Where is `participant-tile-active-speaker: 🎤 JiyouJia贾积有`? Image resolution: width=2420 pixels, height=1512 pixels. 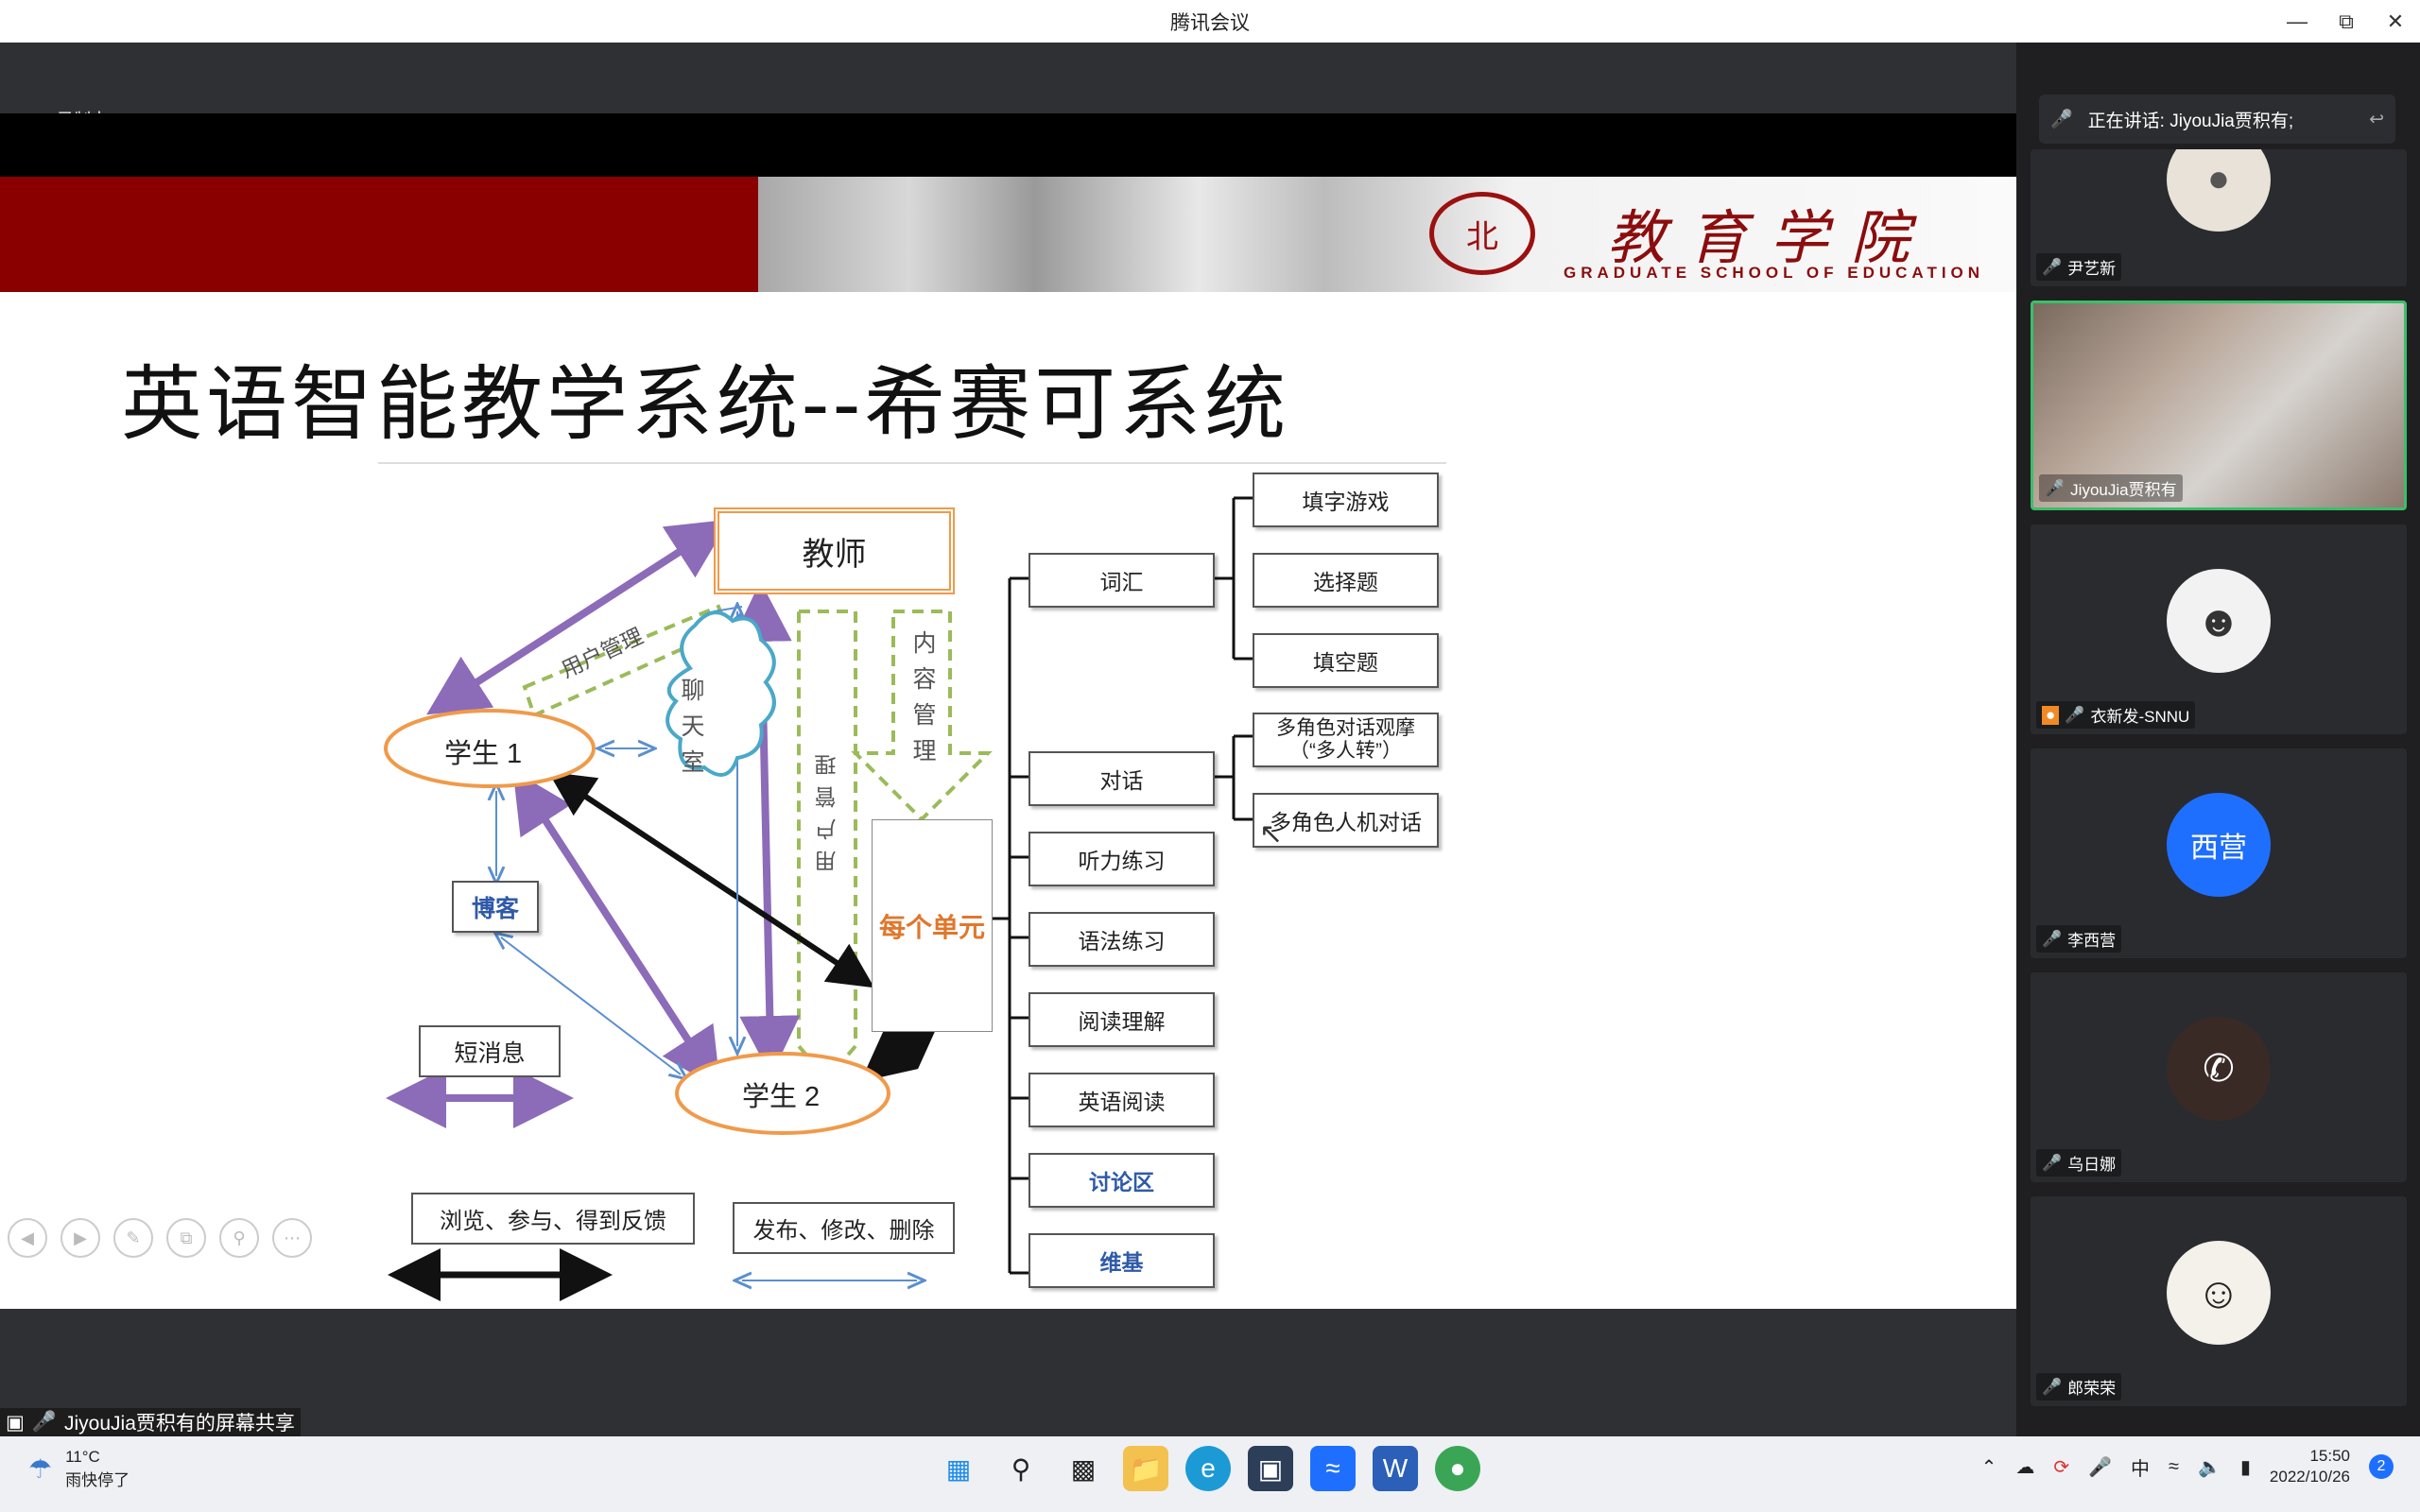
participant-tile-active-speaker: 🎤 JiyouJia贾积有 is located at coordinates (2219, 405).